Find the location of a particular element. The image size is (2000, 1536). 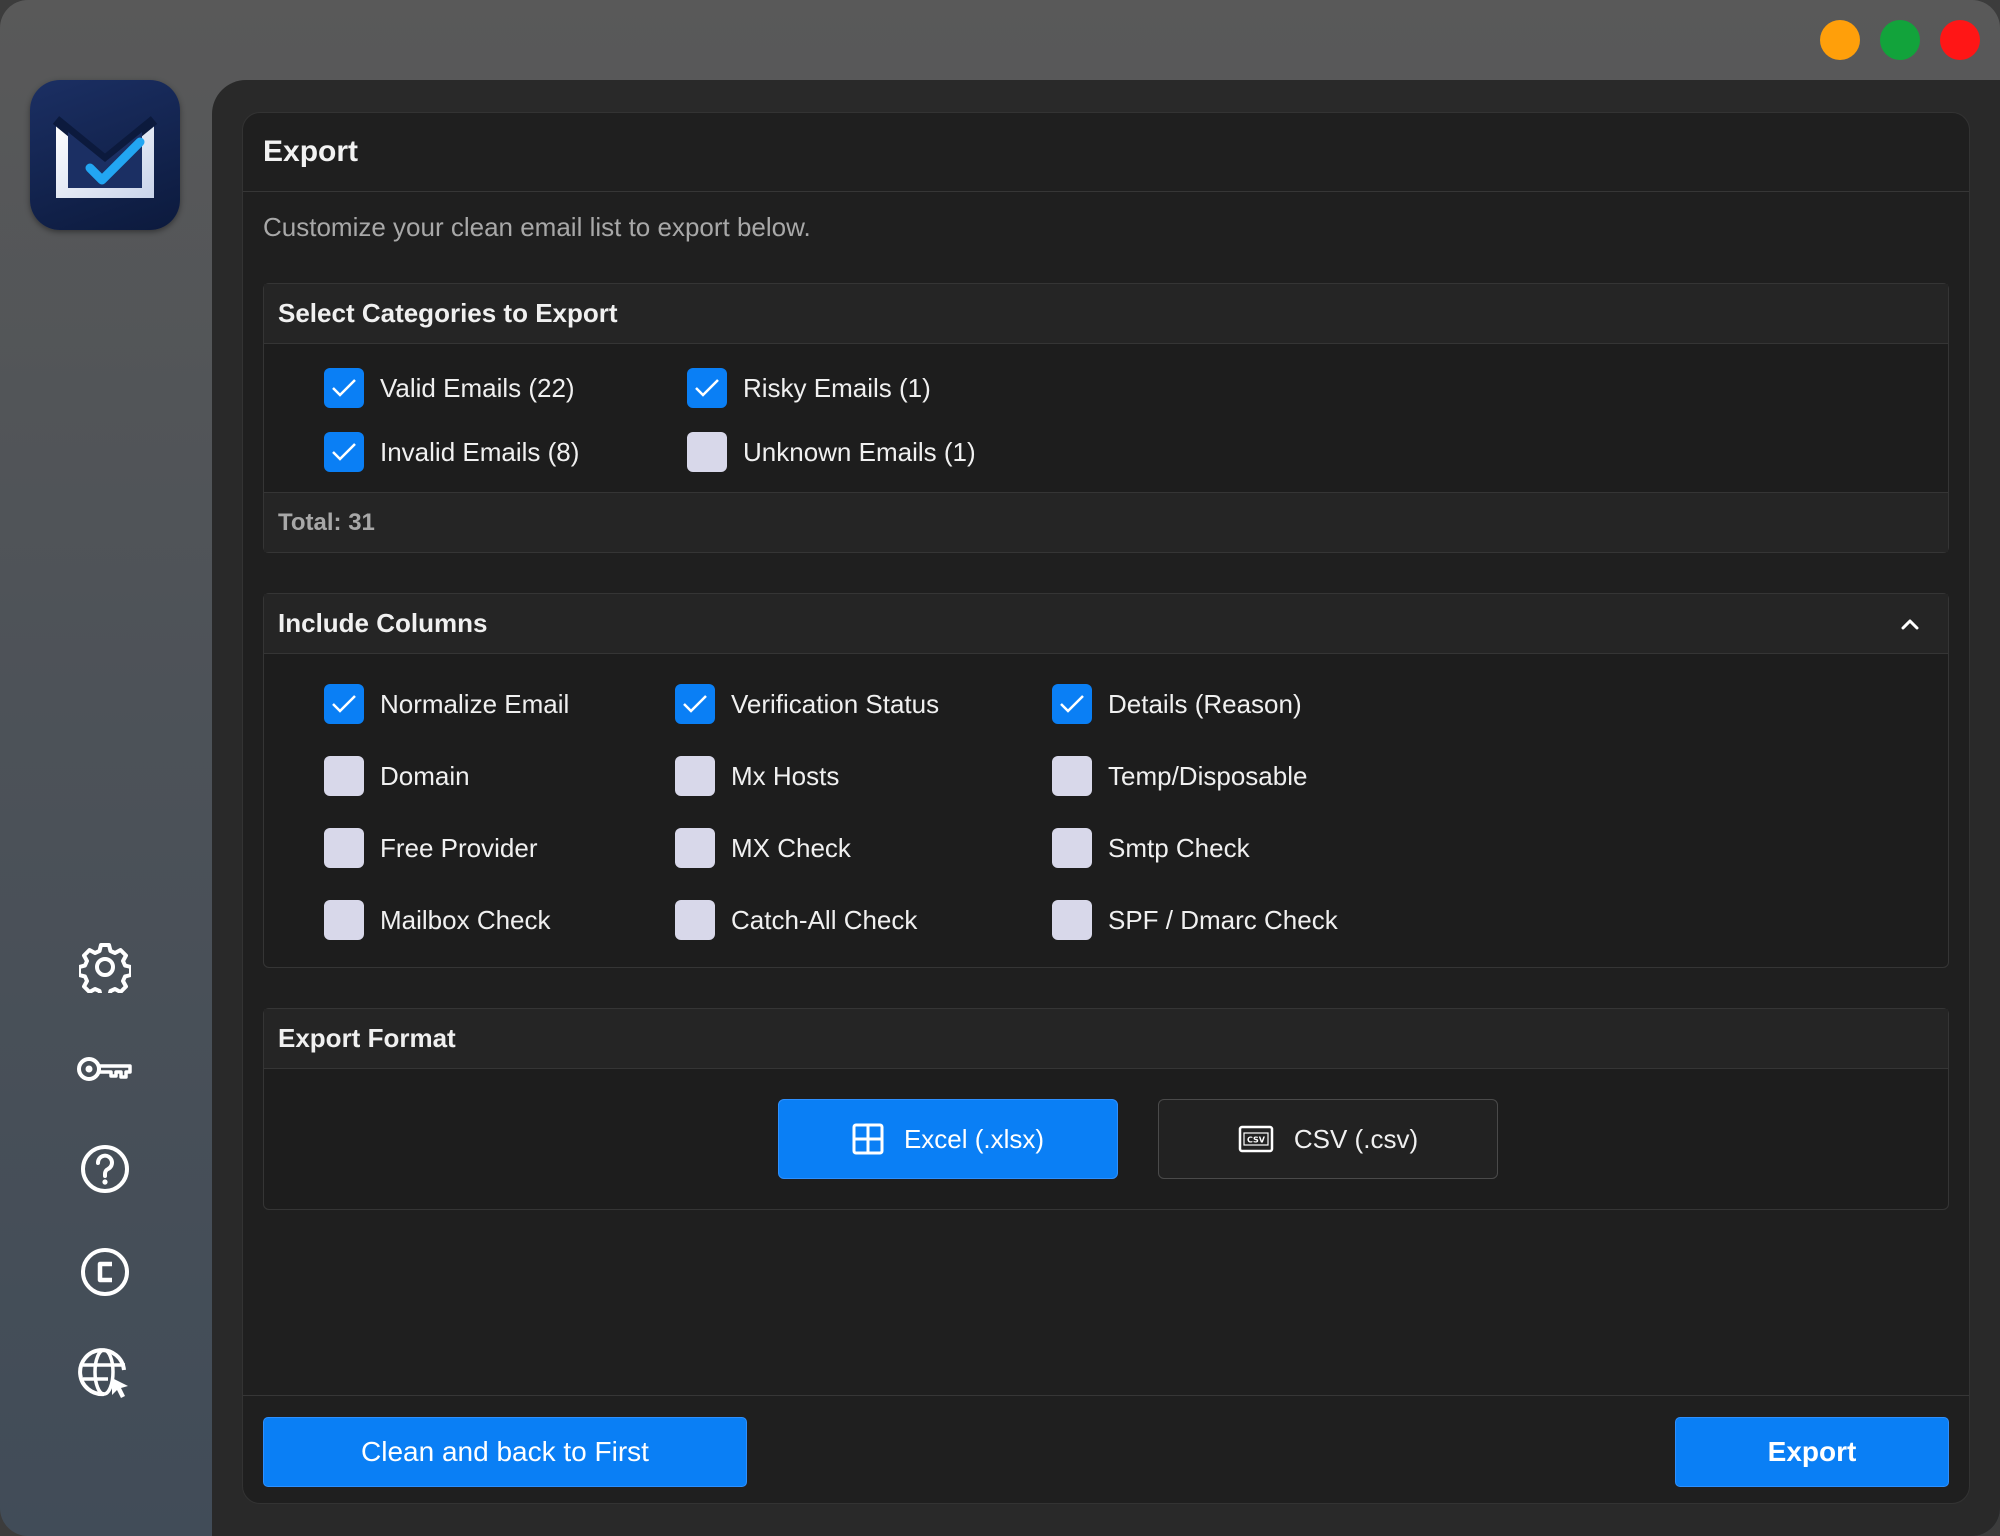

gear-icon is located at coordinates (105, 968).